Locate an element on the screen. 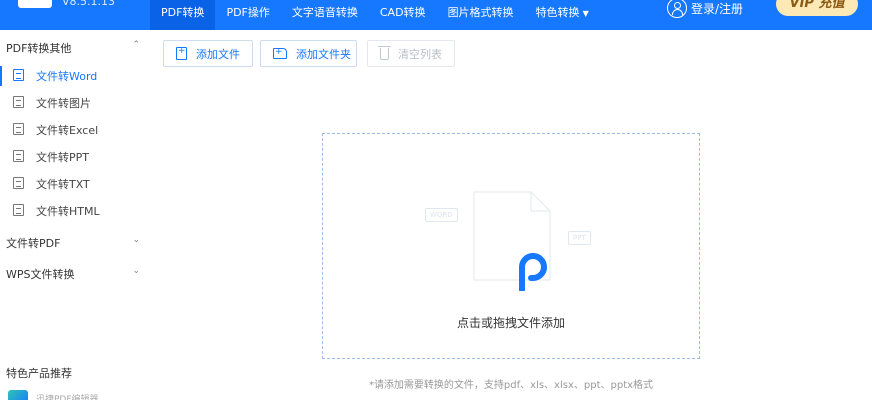 The height and width of the screenshot is (400, 872). sidebar-group-pdf-other: PDF转换其他 ⌃ is located at coordinates (73, 48).